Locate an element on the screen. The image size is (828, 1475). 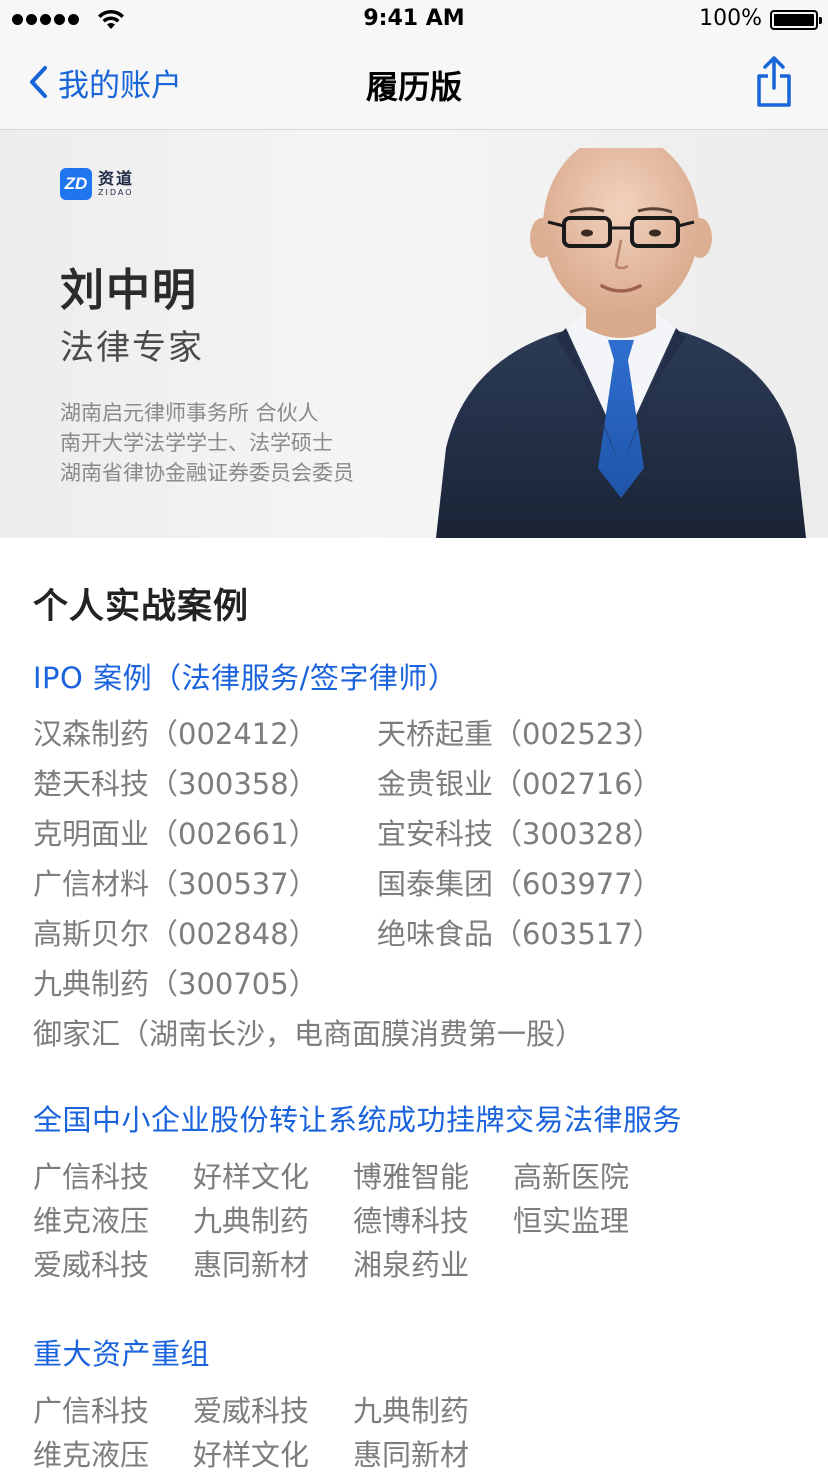
list-item: 维克液压 好样文化 惠同新材 is located at coordinates (423, 1453).